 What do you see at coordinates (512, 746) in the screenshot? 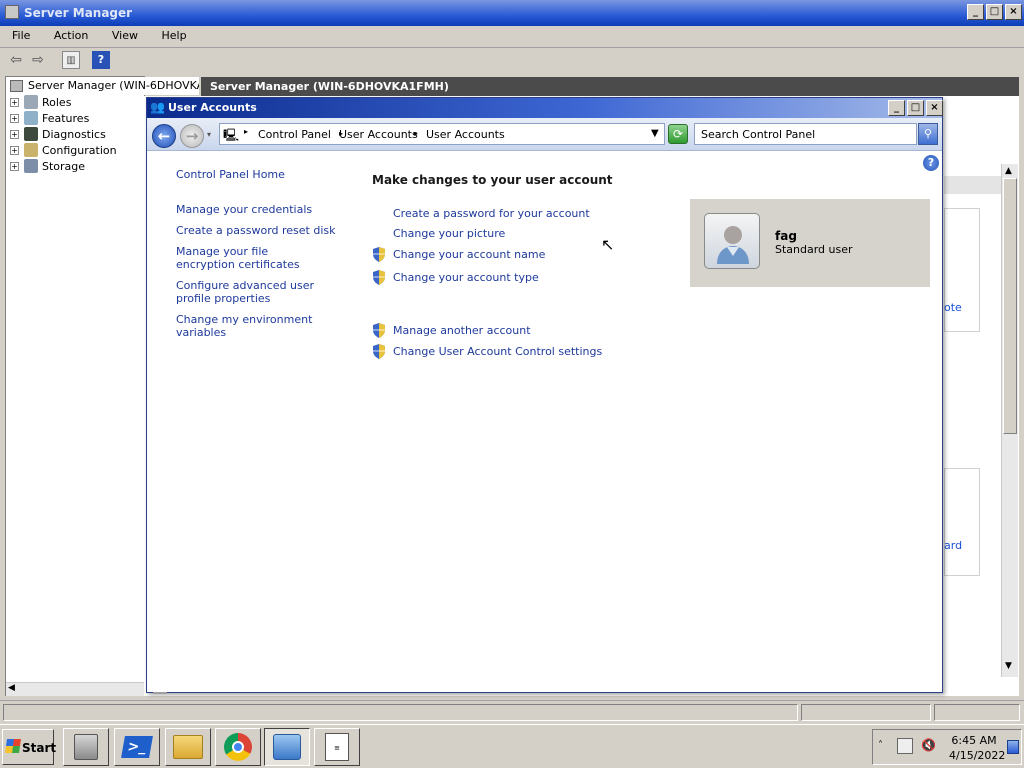
I see `taskbar: Start >_ ≡ ˄ 🔇 6:45 AM 4/15/2022` at bounding box center [512, 746].